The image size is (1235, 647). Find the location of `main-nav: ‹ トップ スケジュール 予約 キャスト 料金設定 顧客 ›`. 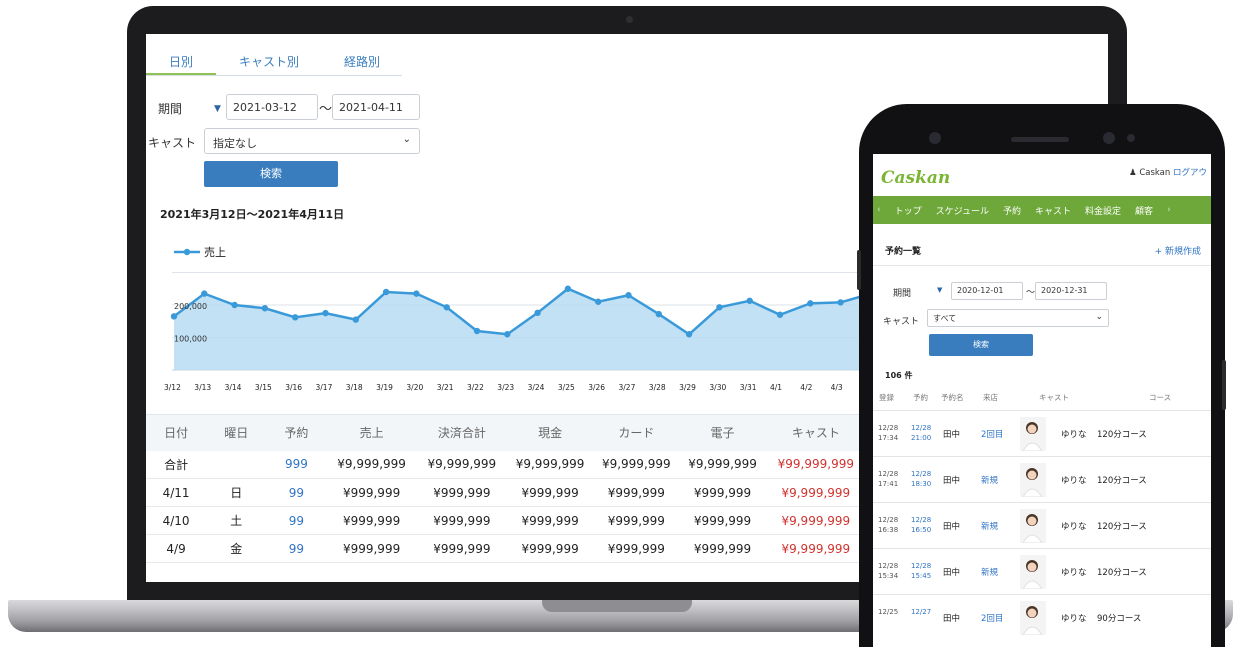

main-nav: ‹ トップ スケジュール 予約 キャスト 料金設定 顧客 › is located at coordinates (1042, 210).